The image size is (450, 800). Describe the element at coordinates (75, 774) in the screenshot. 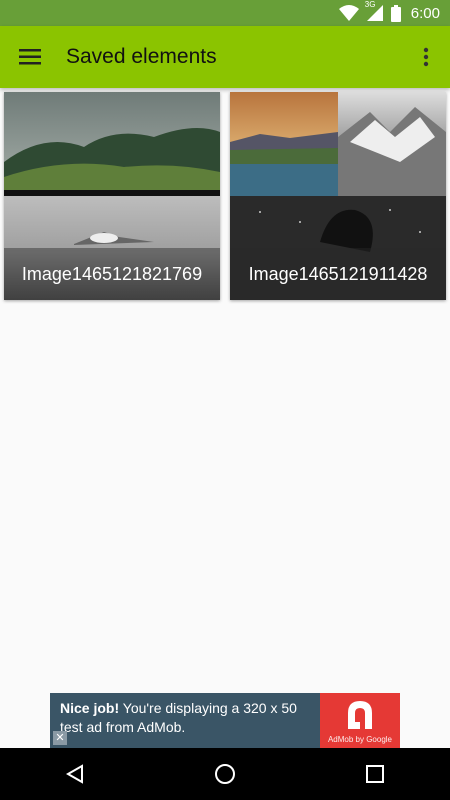

I see `back-icon` at that location.